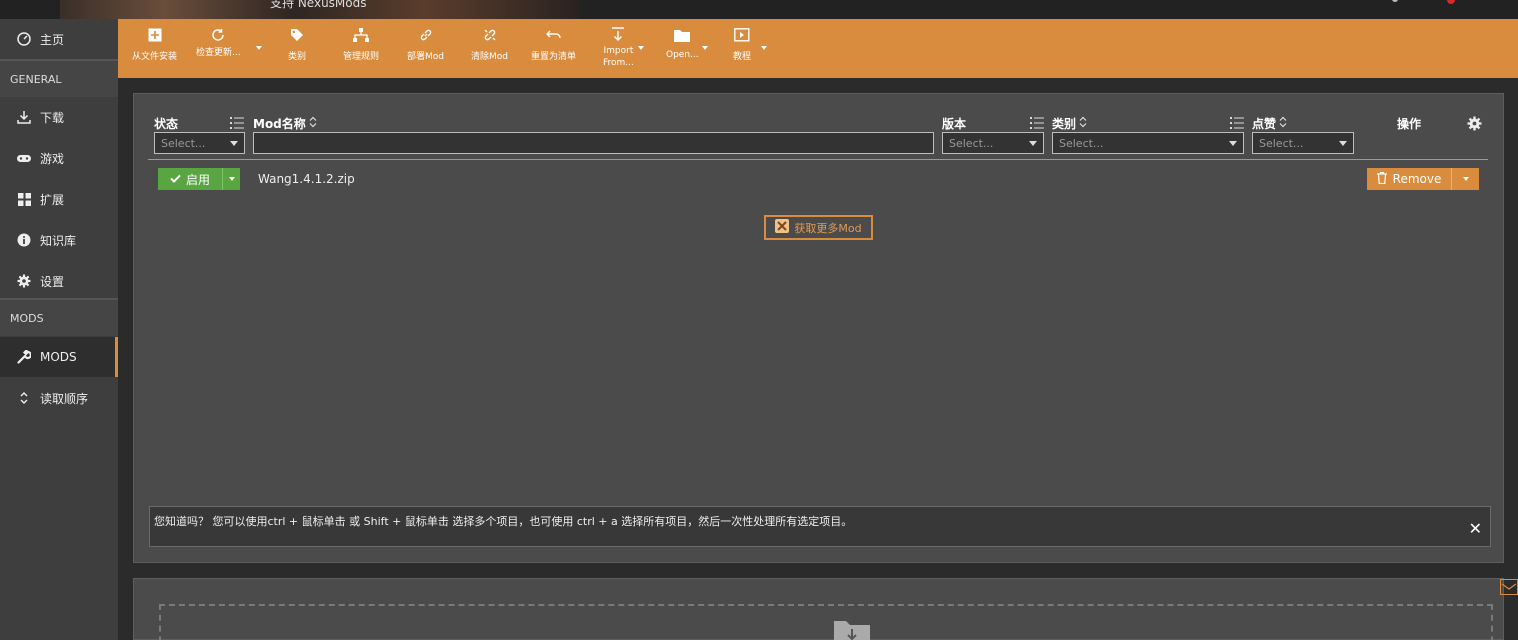 The height and width of the screenshot is (640, 1518). Describe the element at coordinates (52, 199) in the screenshot. I see `sidebar-item-label: 扩展` at that location.